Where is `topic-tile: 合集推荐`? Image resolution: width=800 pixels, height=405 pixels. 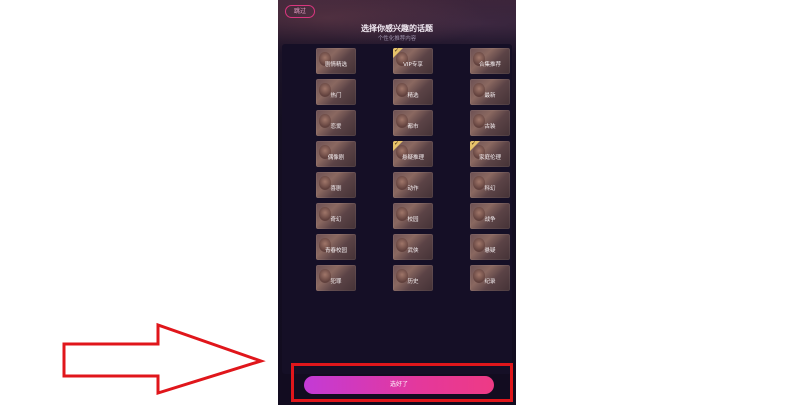 topic-tile: 合集推荐 is located at coordinates (490, 61).